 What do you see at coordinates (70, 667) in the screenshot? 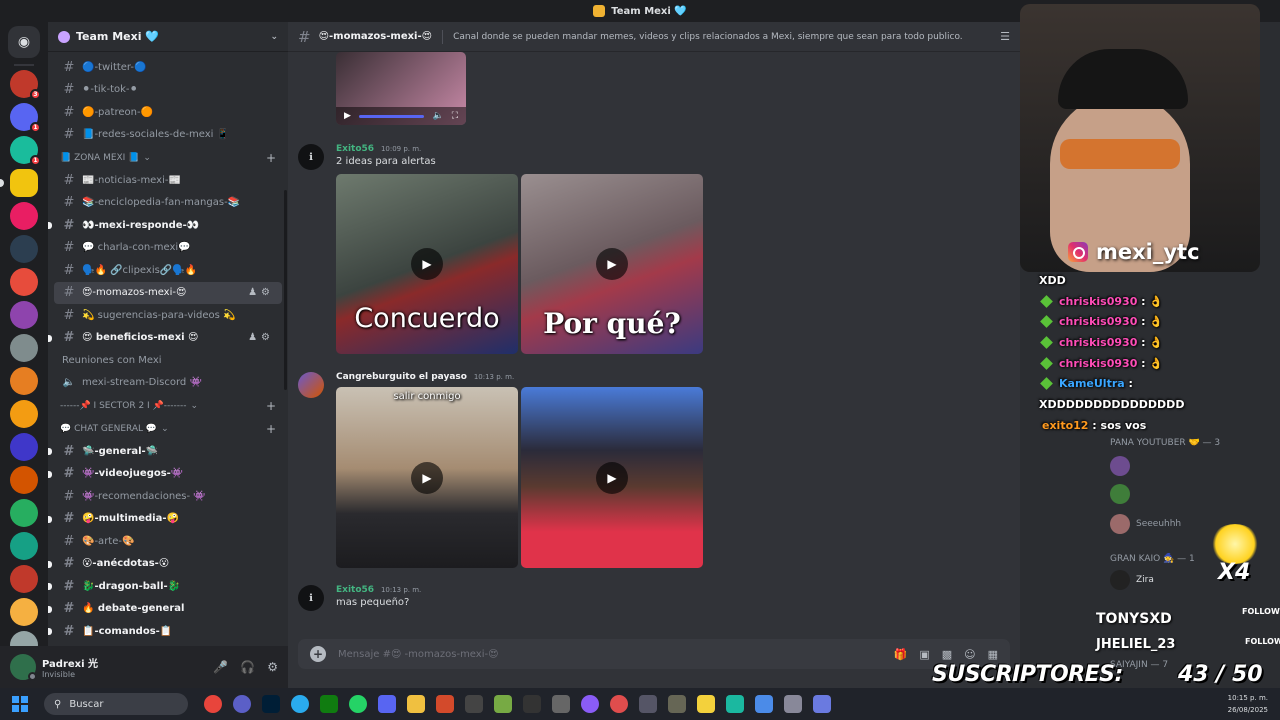
I see `user-info: Padrexi 光 Invisible` at bounding box center [70, 667].